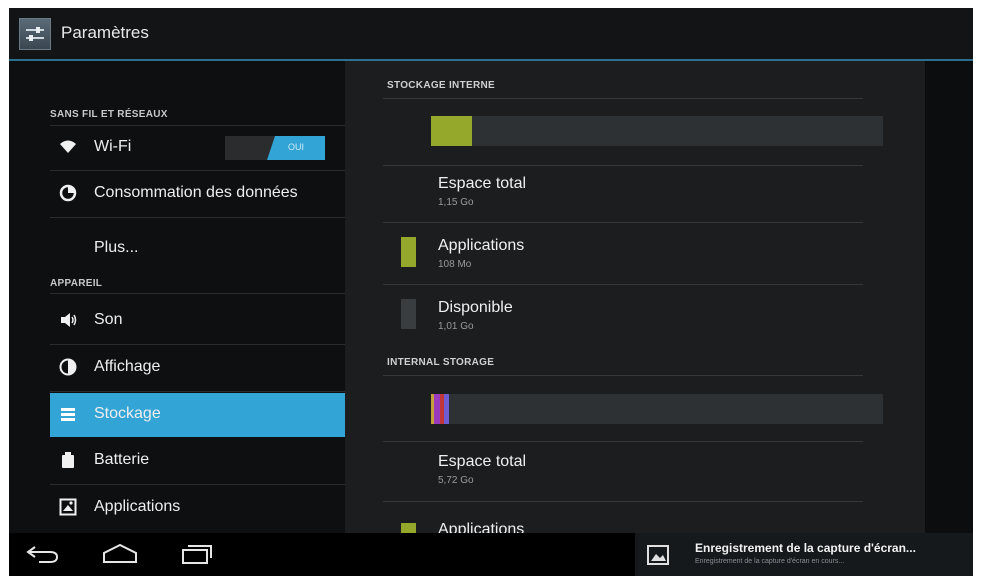 This screenshot has height=579, width=981. What do you see at coordinates (657, 131) in the screenshot?
I see `storage-usage-bar` at bounding box center [657, 131].